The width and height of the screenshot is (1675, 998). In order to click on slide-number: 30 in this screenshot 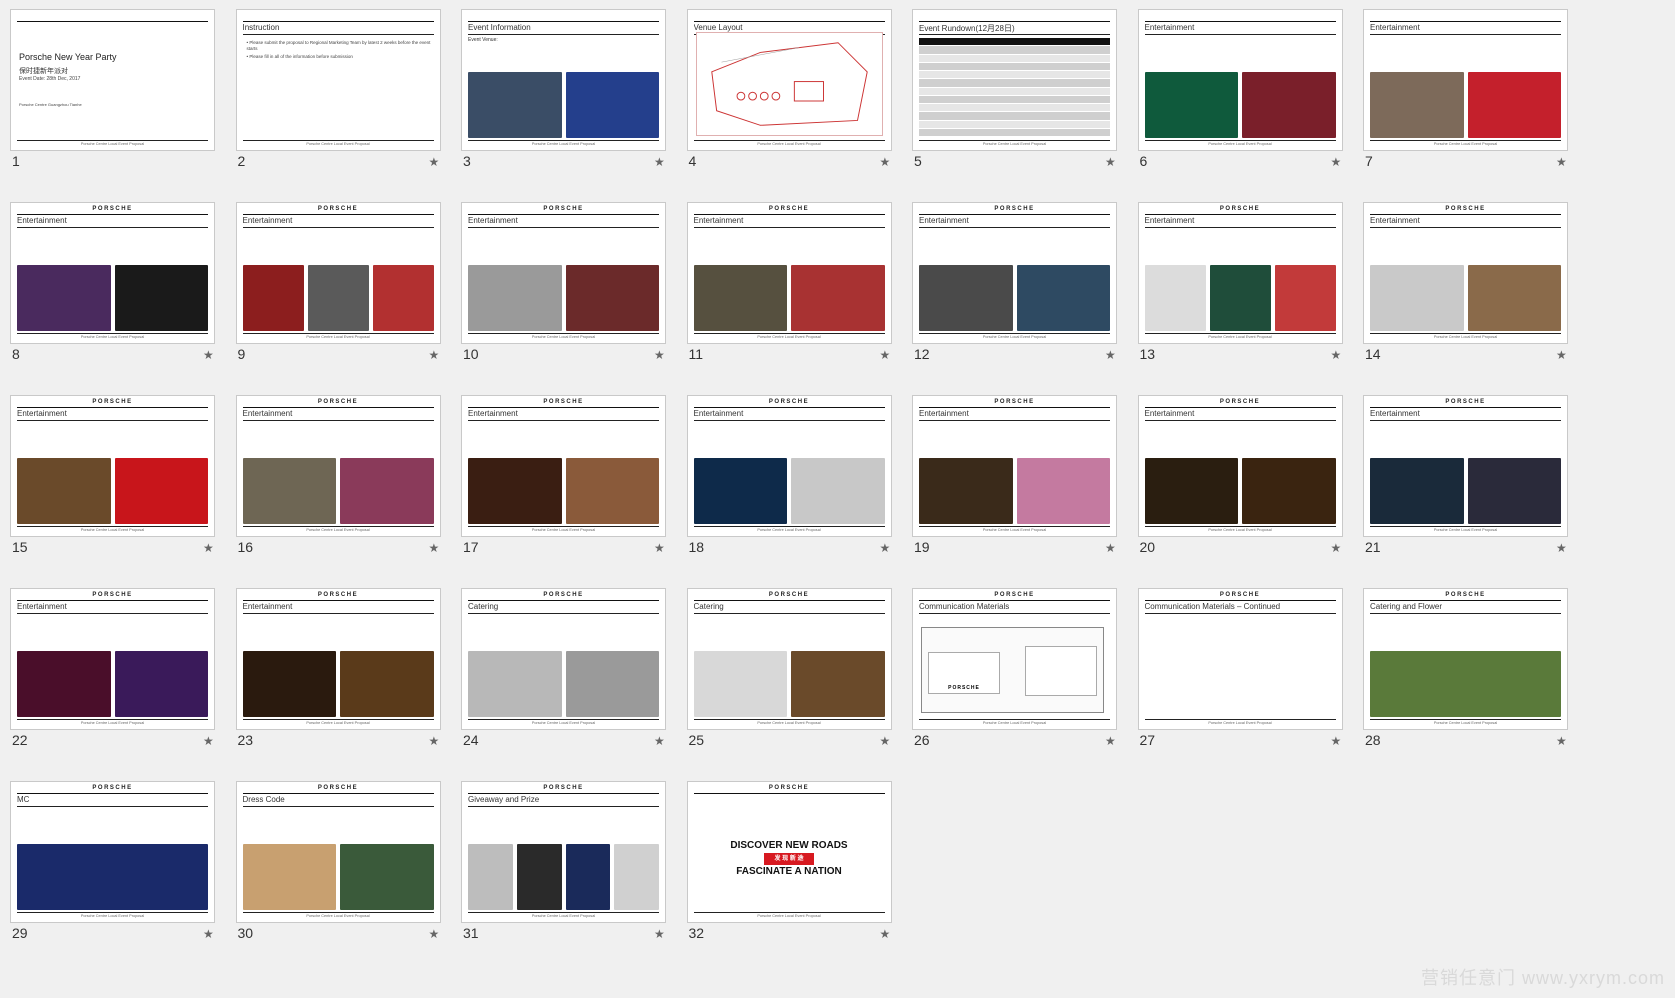, I will do `click(245, 933)`.